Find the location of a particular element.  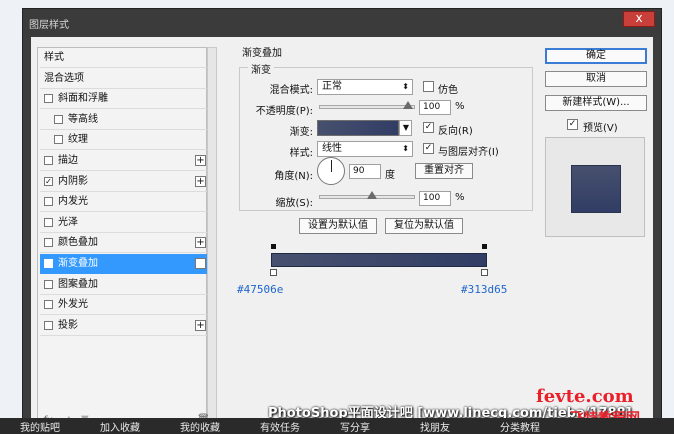

reset-align-button: 重置对齐 is located at coordinates (444, 171).